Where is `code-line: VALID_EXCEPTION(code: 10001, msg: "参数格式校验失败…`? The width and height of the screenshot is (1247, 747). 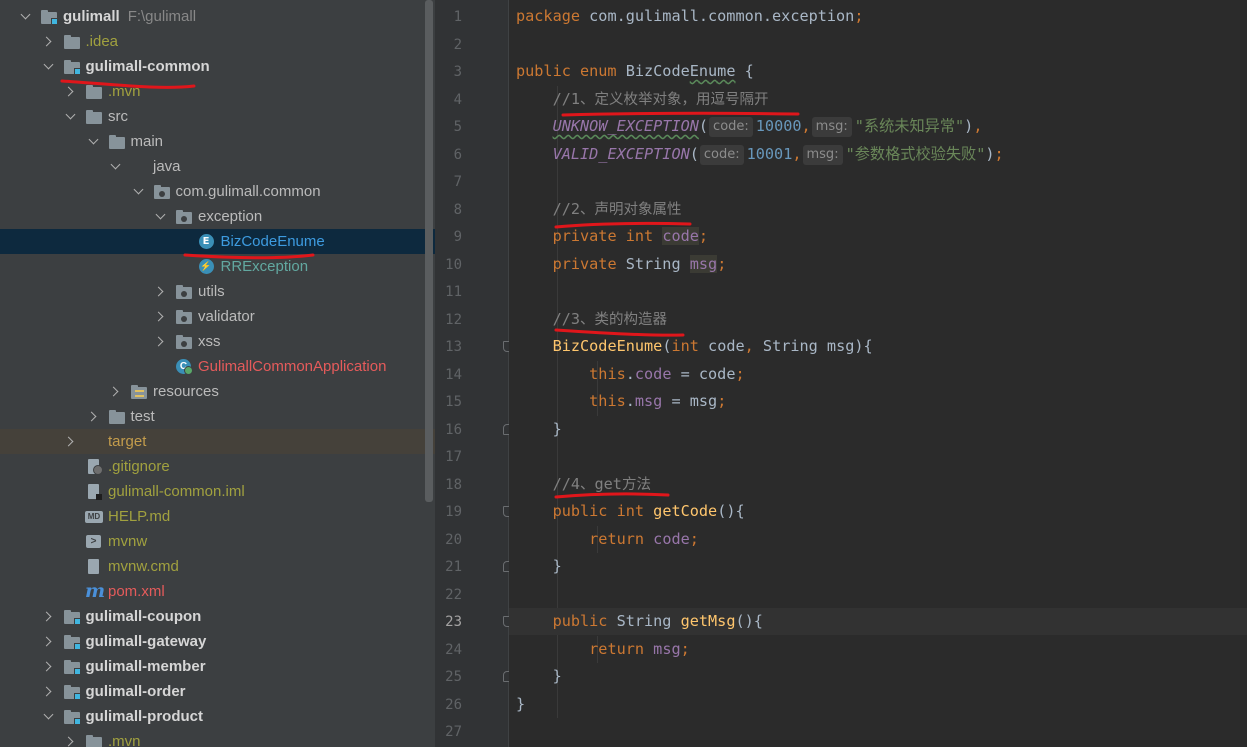 code-line: VALID_EXCEPTION(code: 10001, msg: "参数格式校验失败… is located at coordinates (878, 154).